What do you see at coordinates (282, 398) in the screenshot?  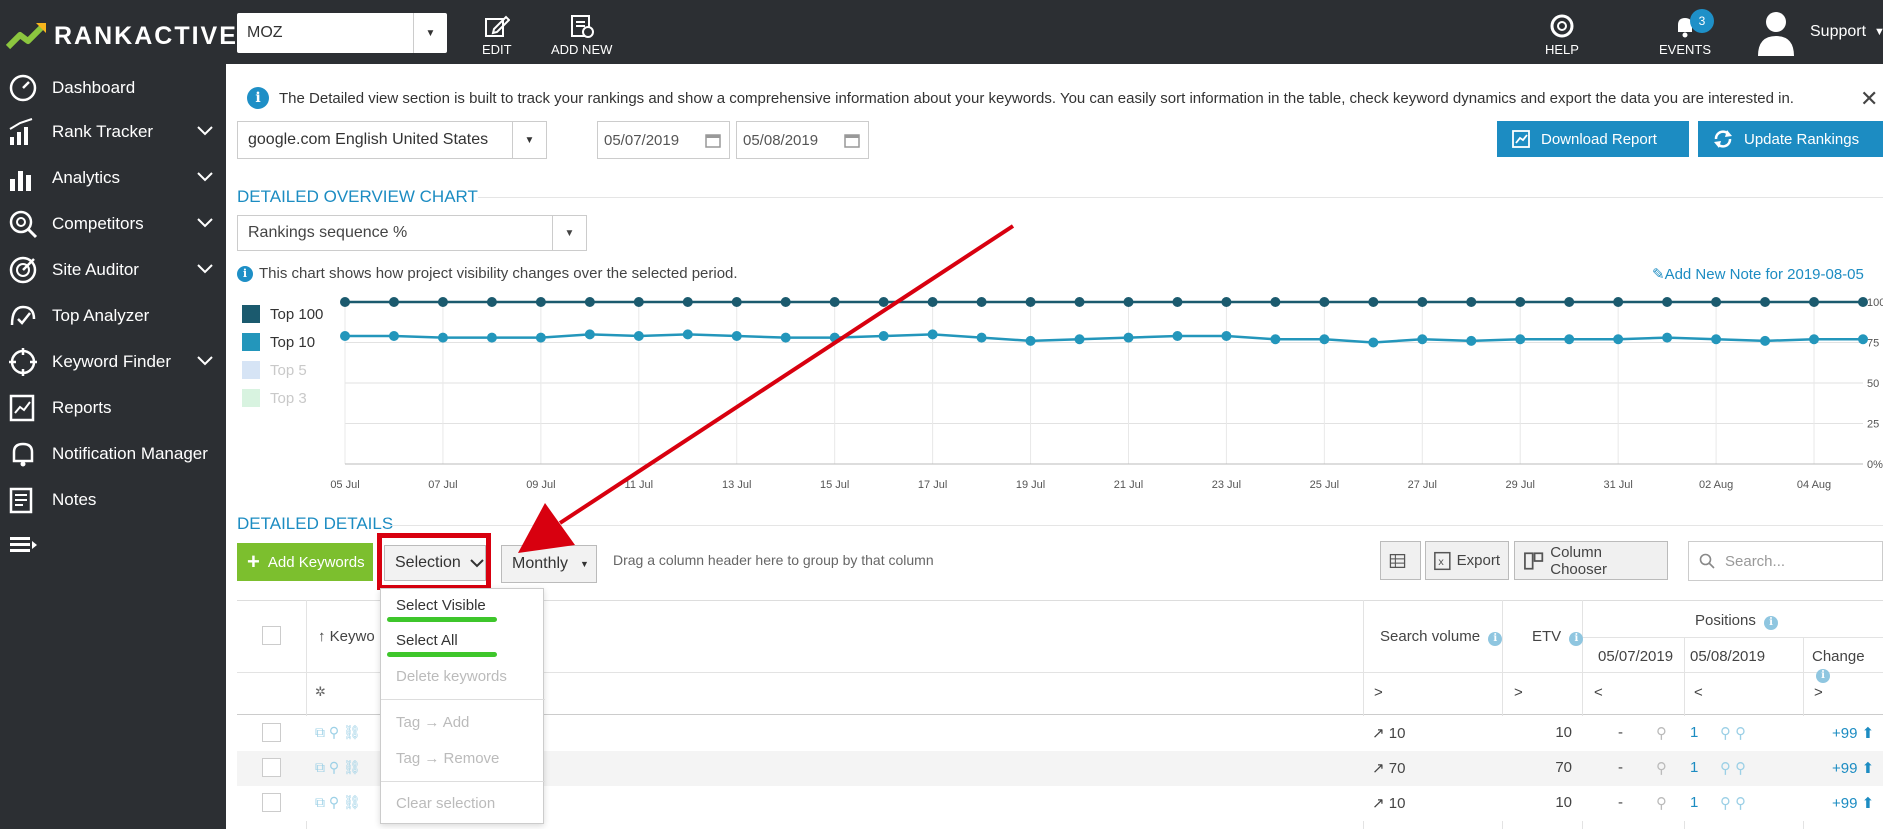 I see `legend-item-top-3: Top 3` at bounding box center [282, 398].